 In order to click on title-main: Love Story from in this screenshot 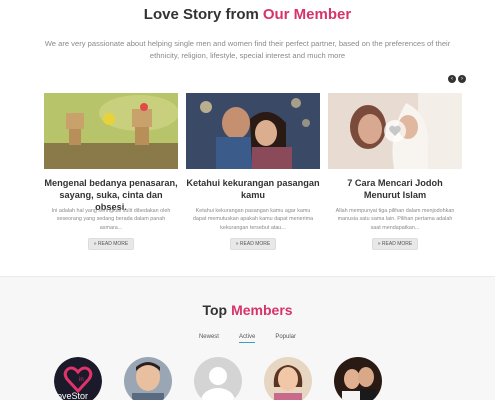, I will do `click(201, 14)`.